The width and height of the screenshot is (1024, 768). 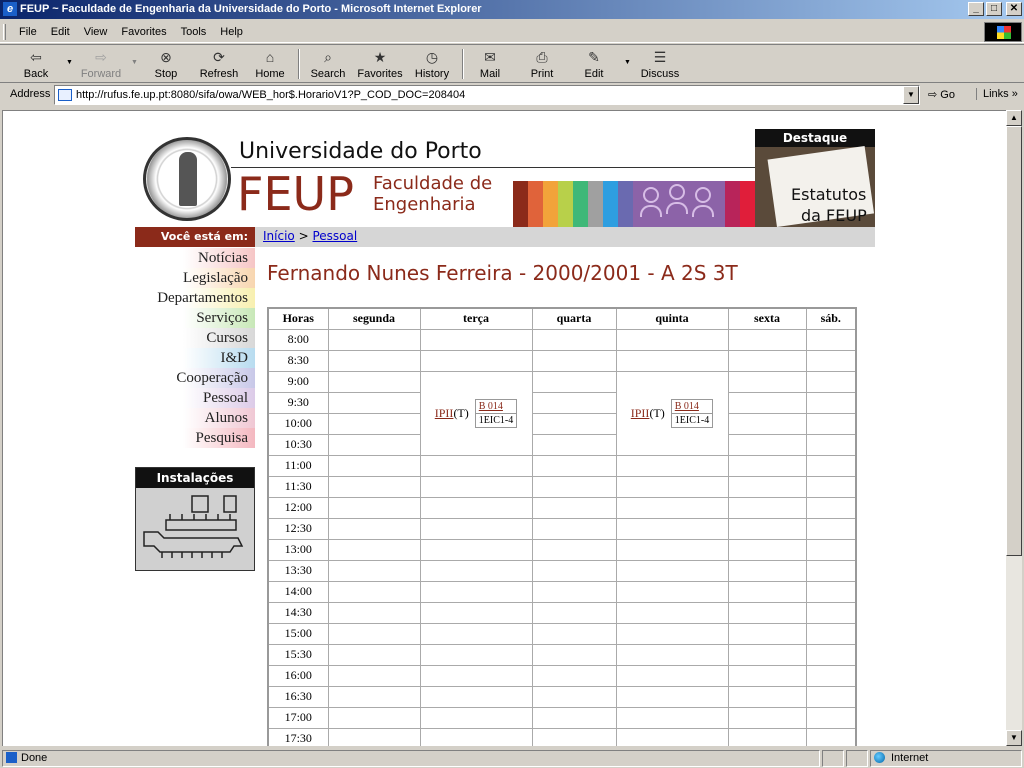 What do you see at coordinates (976, 9) in the screenshot?
I see `minimize-button: _` at bounding box center [976, 9].